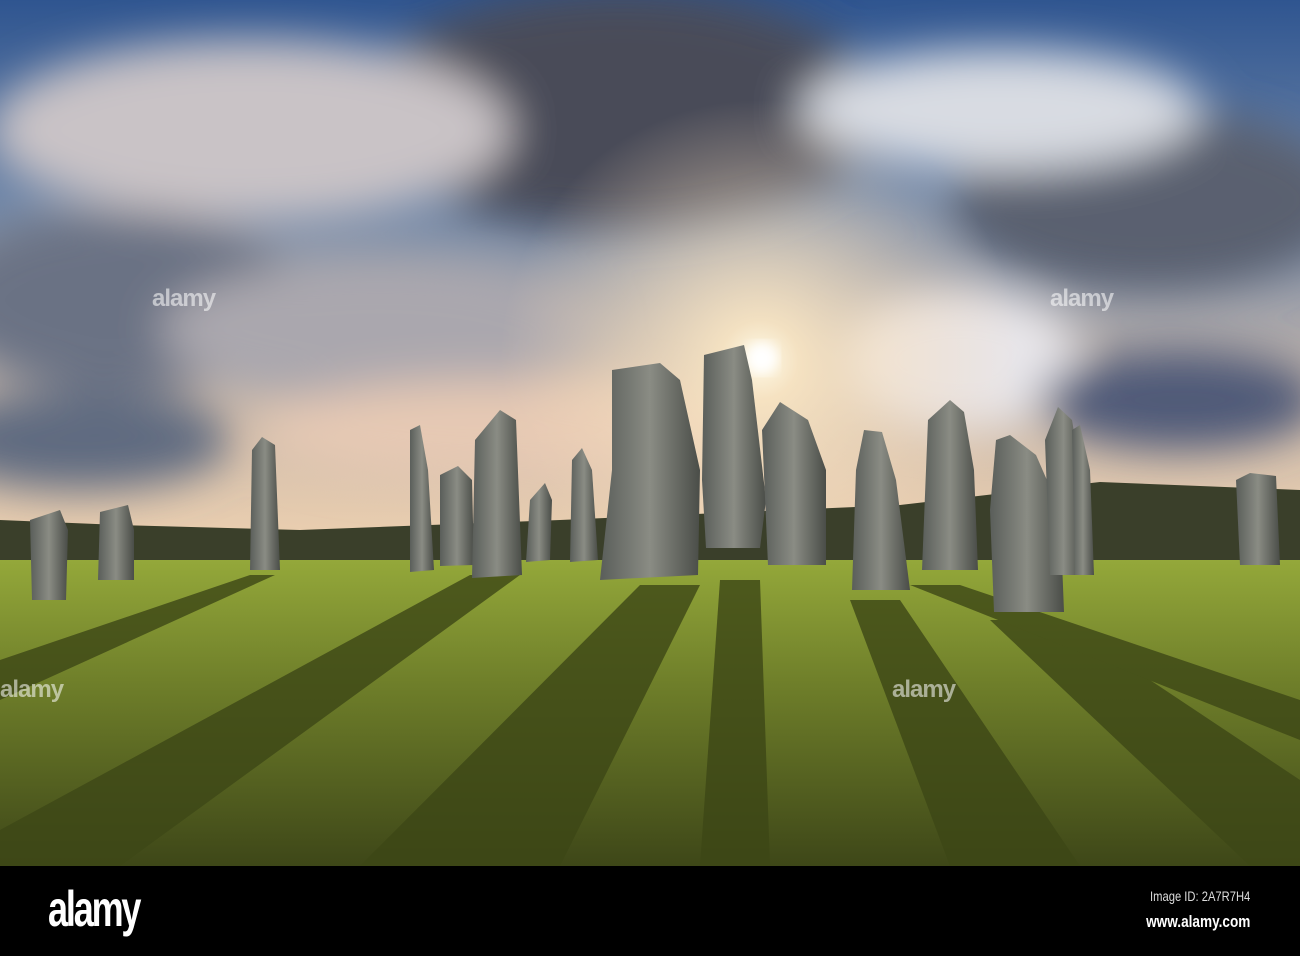  I want to click on footer-bar: alamy Image ID: 2A7R7H4 www.alamy.com, so click(650, 911).